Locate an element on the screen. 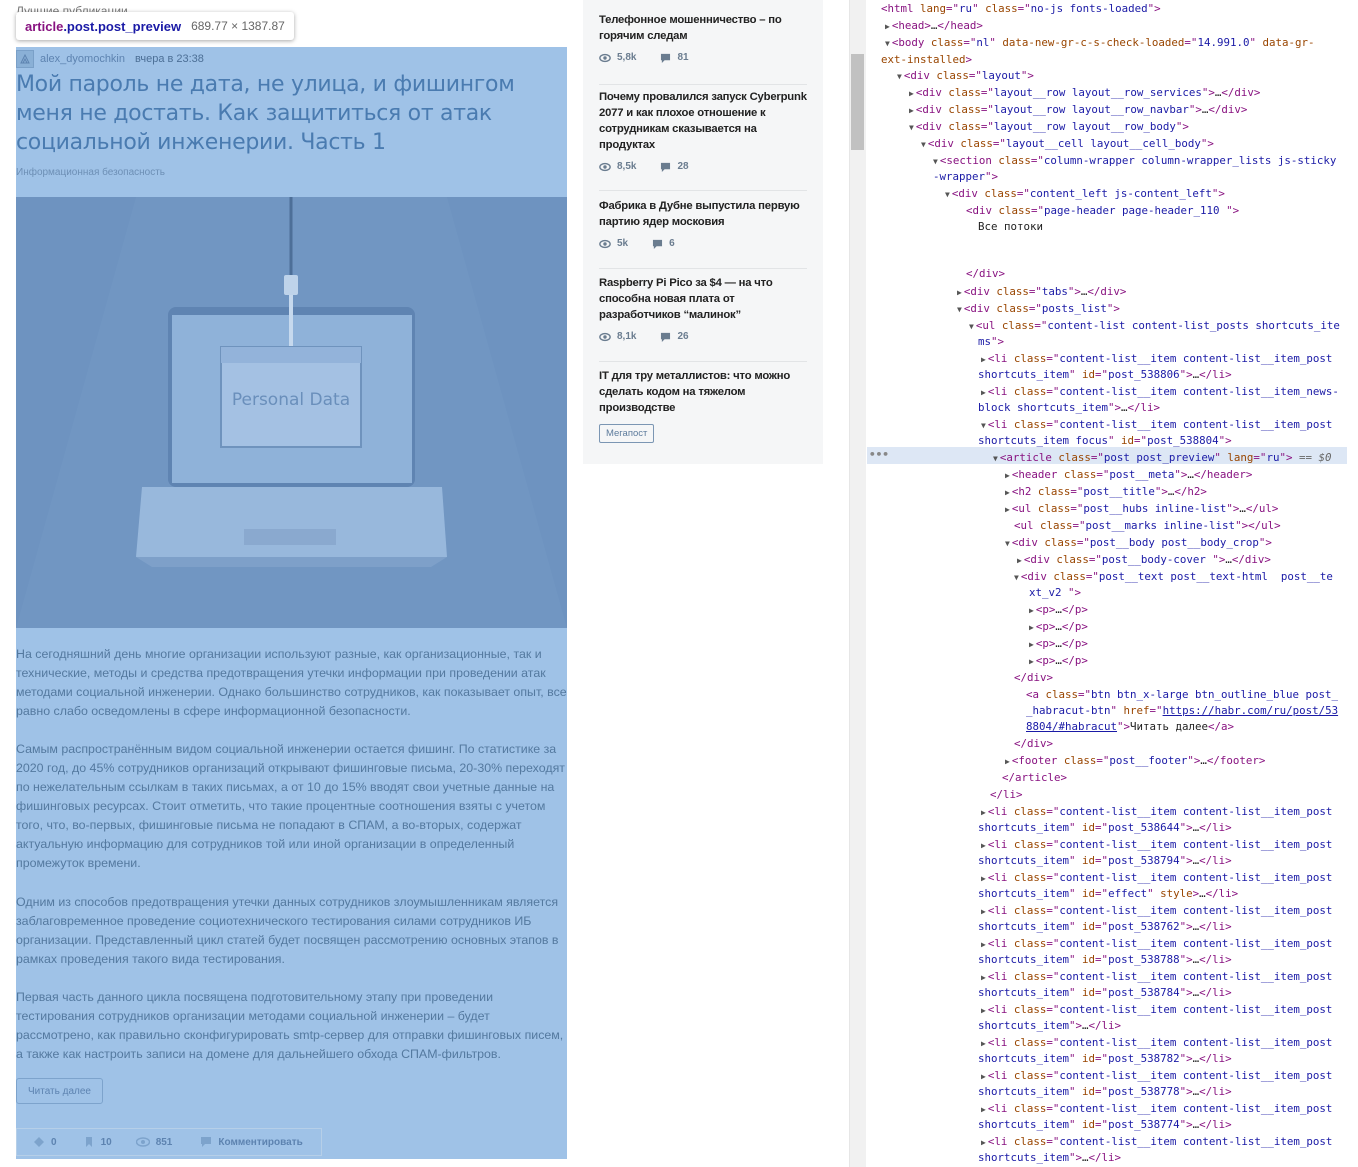  dom-tree-node: ▼ <div class="posts_list"> is located at coordinates (1038, 309).